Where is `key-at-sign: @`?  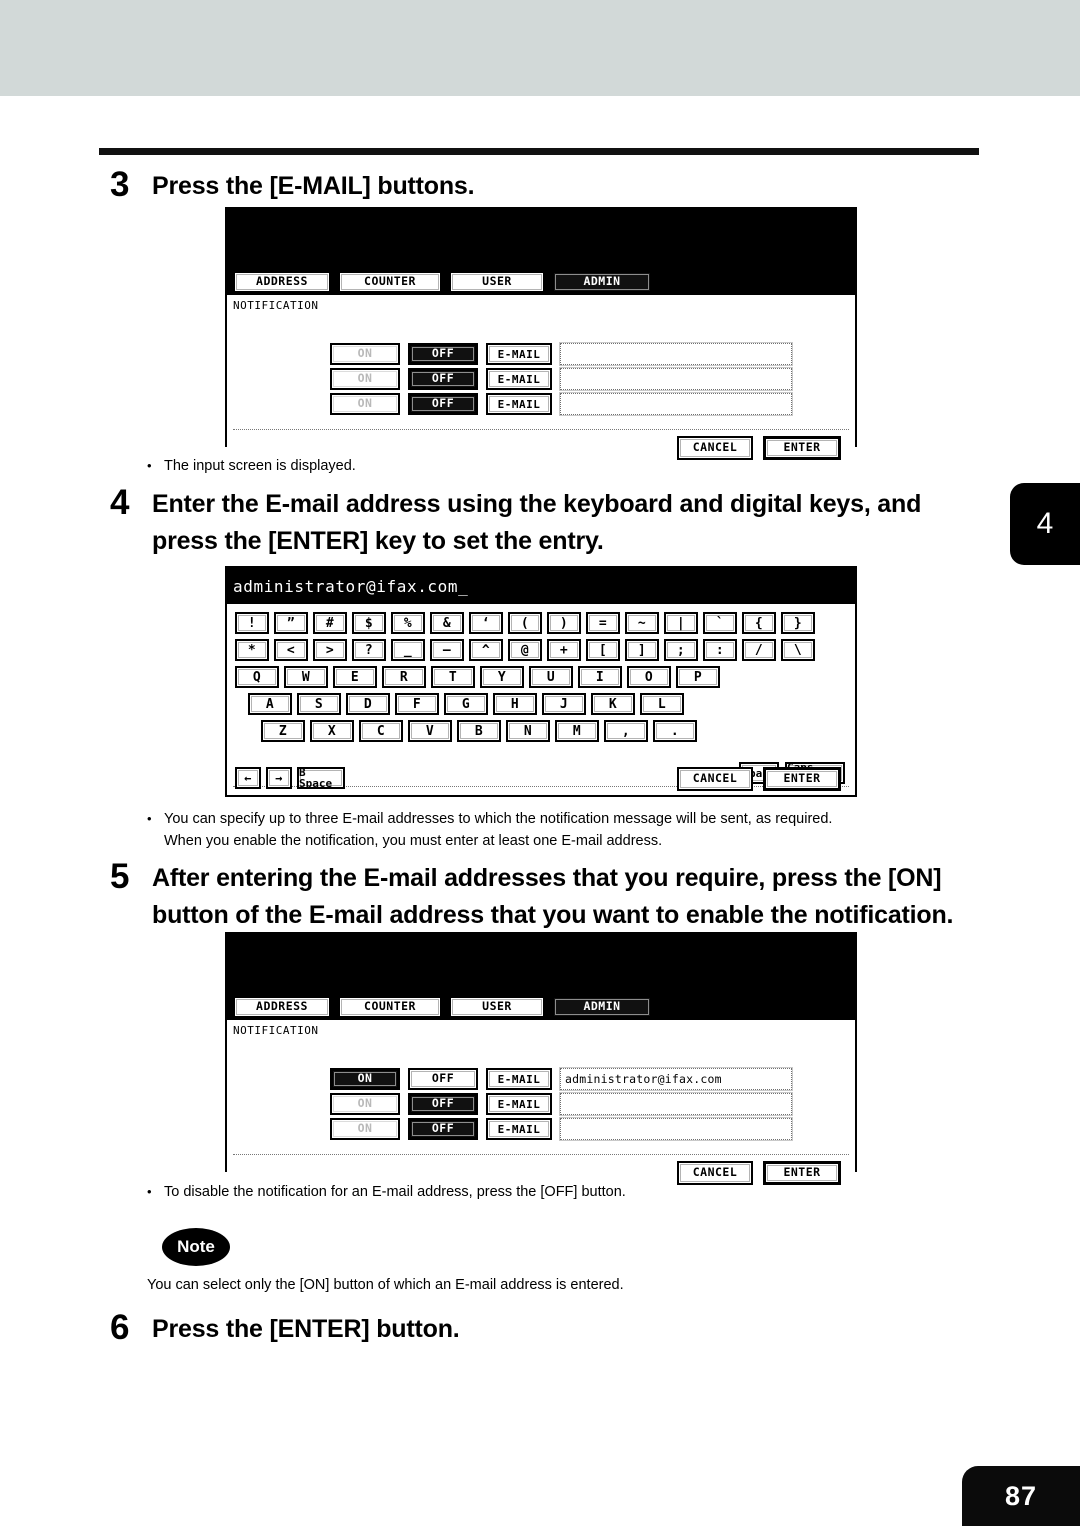 key-at-sign: @ is located at coordinates (525, 650).